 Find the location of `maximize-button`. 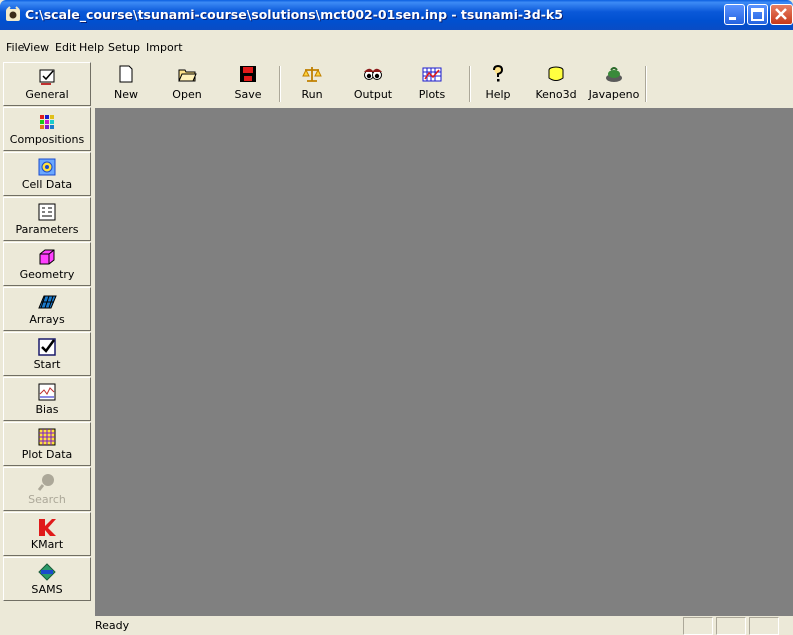

maximize-button is located at coordinates (757, 14).